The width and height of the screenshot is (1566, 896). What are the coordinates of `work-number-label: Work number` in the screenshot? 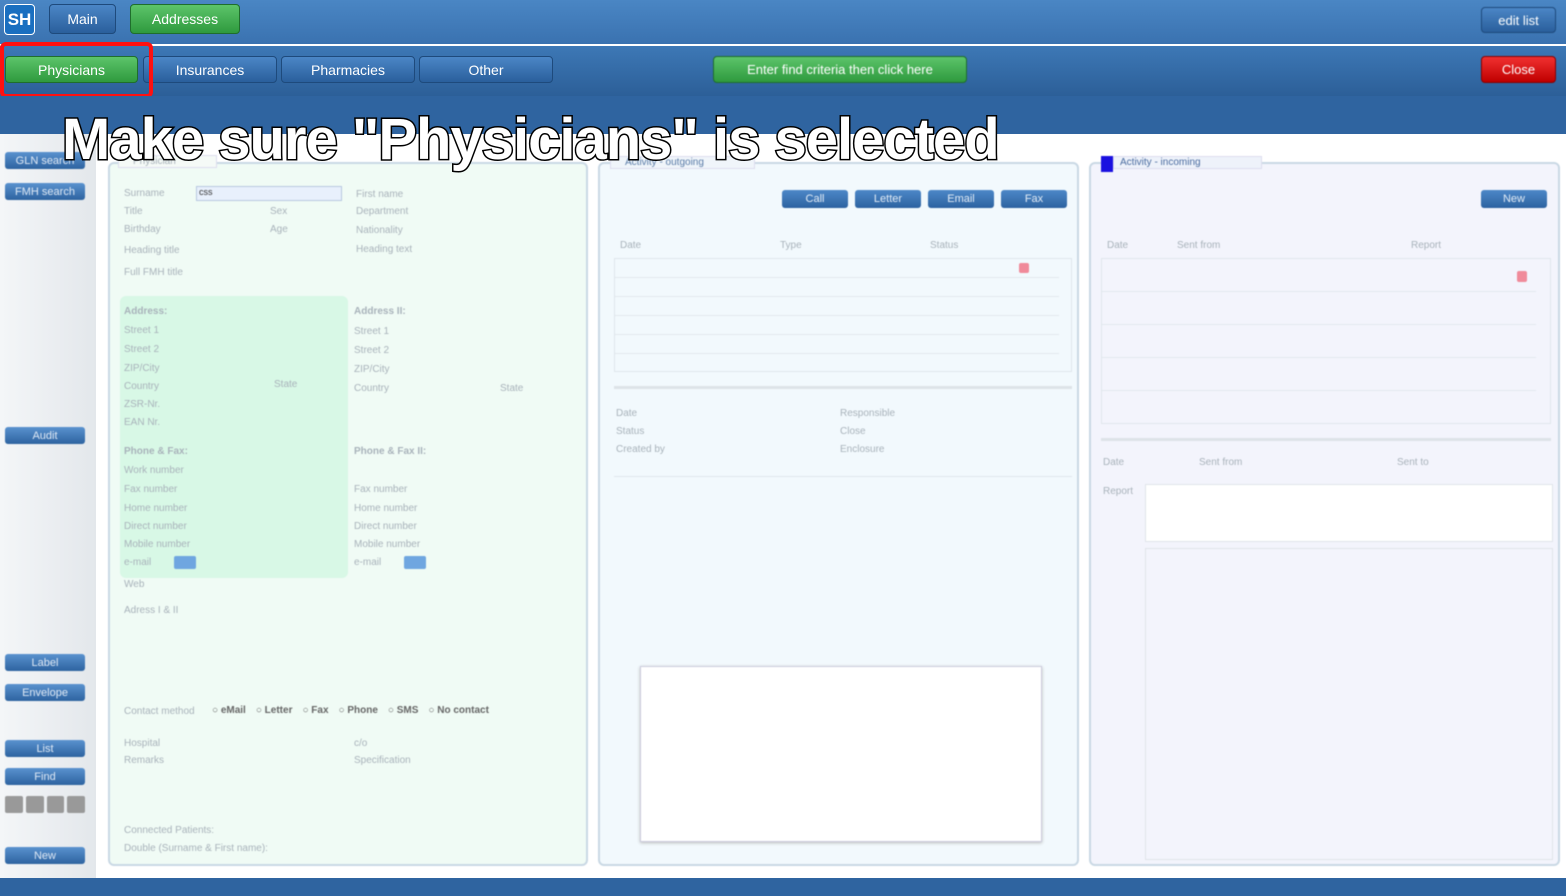 It's located at (154, 470).